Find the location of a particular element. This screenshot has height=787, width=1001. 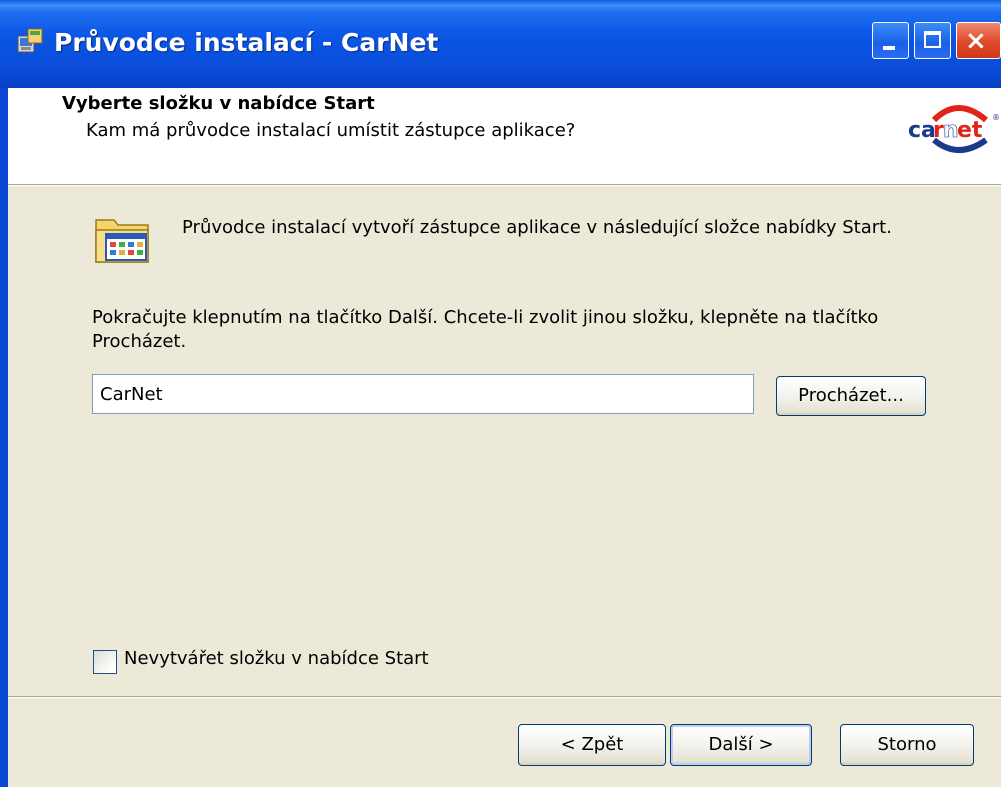

minimize-icon is located at coordinates (889, 48).